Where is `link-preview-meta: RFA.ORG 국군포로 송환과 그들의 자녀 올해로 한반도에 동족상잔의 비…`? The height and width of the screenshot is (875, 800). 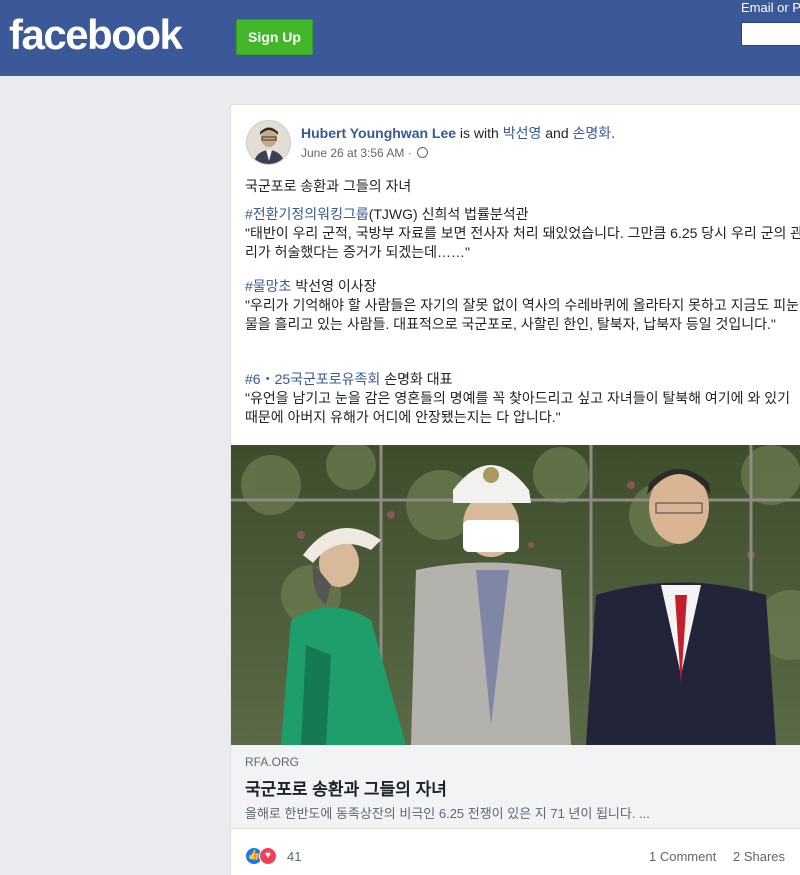 link-preview-meta: RFA.ORG 국군포로 송환과 그들의 자녀 올해로 한반도에 동족상잔의 비… is located at coordinates (515, 787).